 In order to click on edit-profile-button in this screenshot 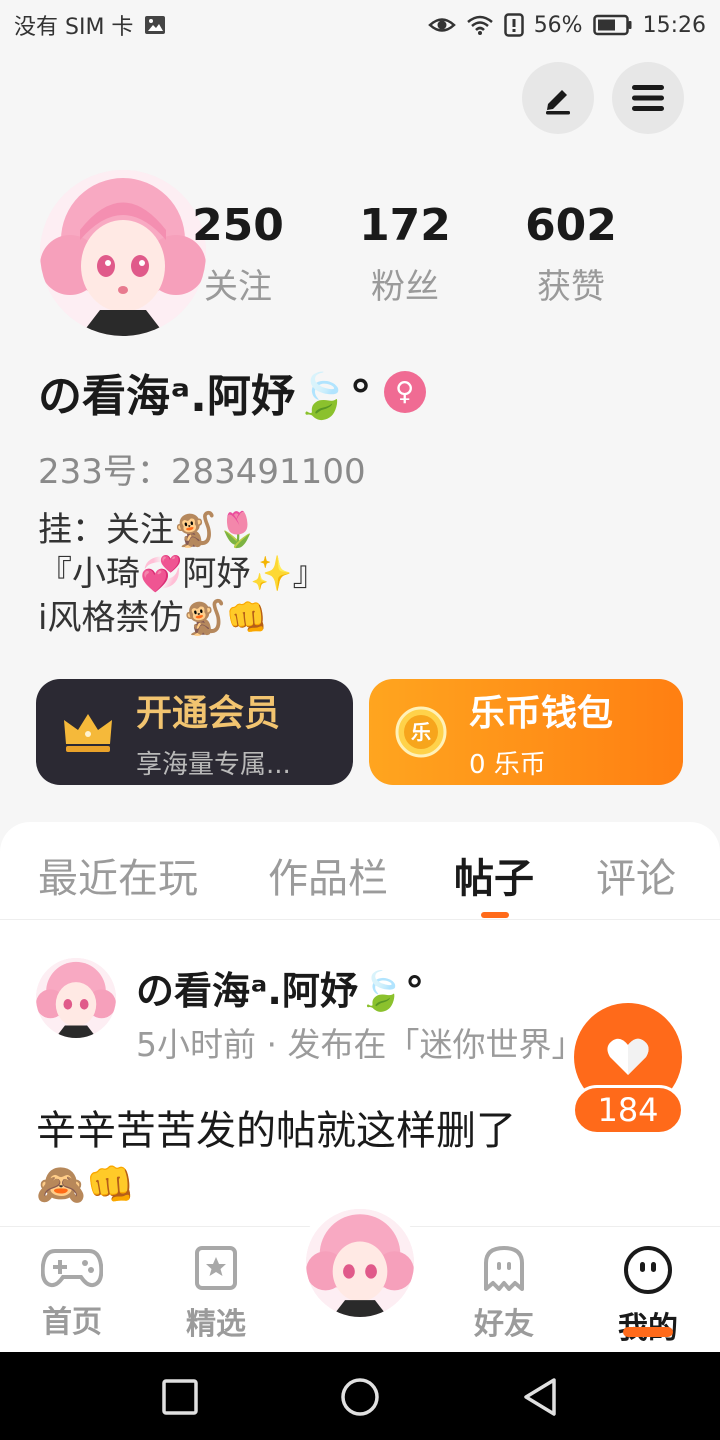, I will do `click(558, 98)`.